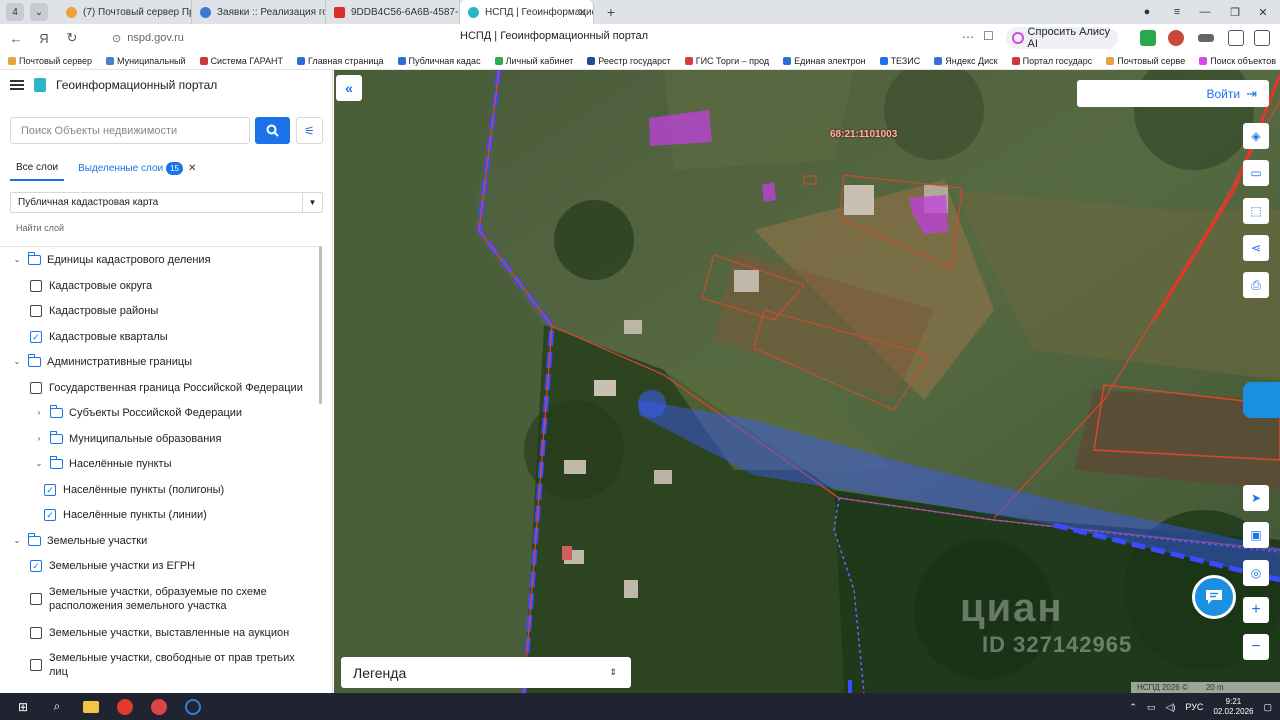 The height and width of the screenshot is (720, 1280). What do you see at coordinates (1205, 12) in the screenshot?
I see `minimize-button: —` at bounding box center [1205, 12].